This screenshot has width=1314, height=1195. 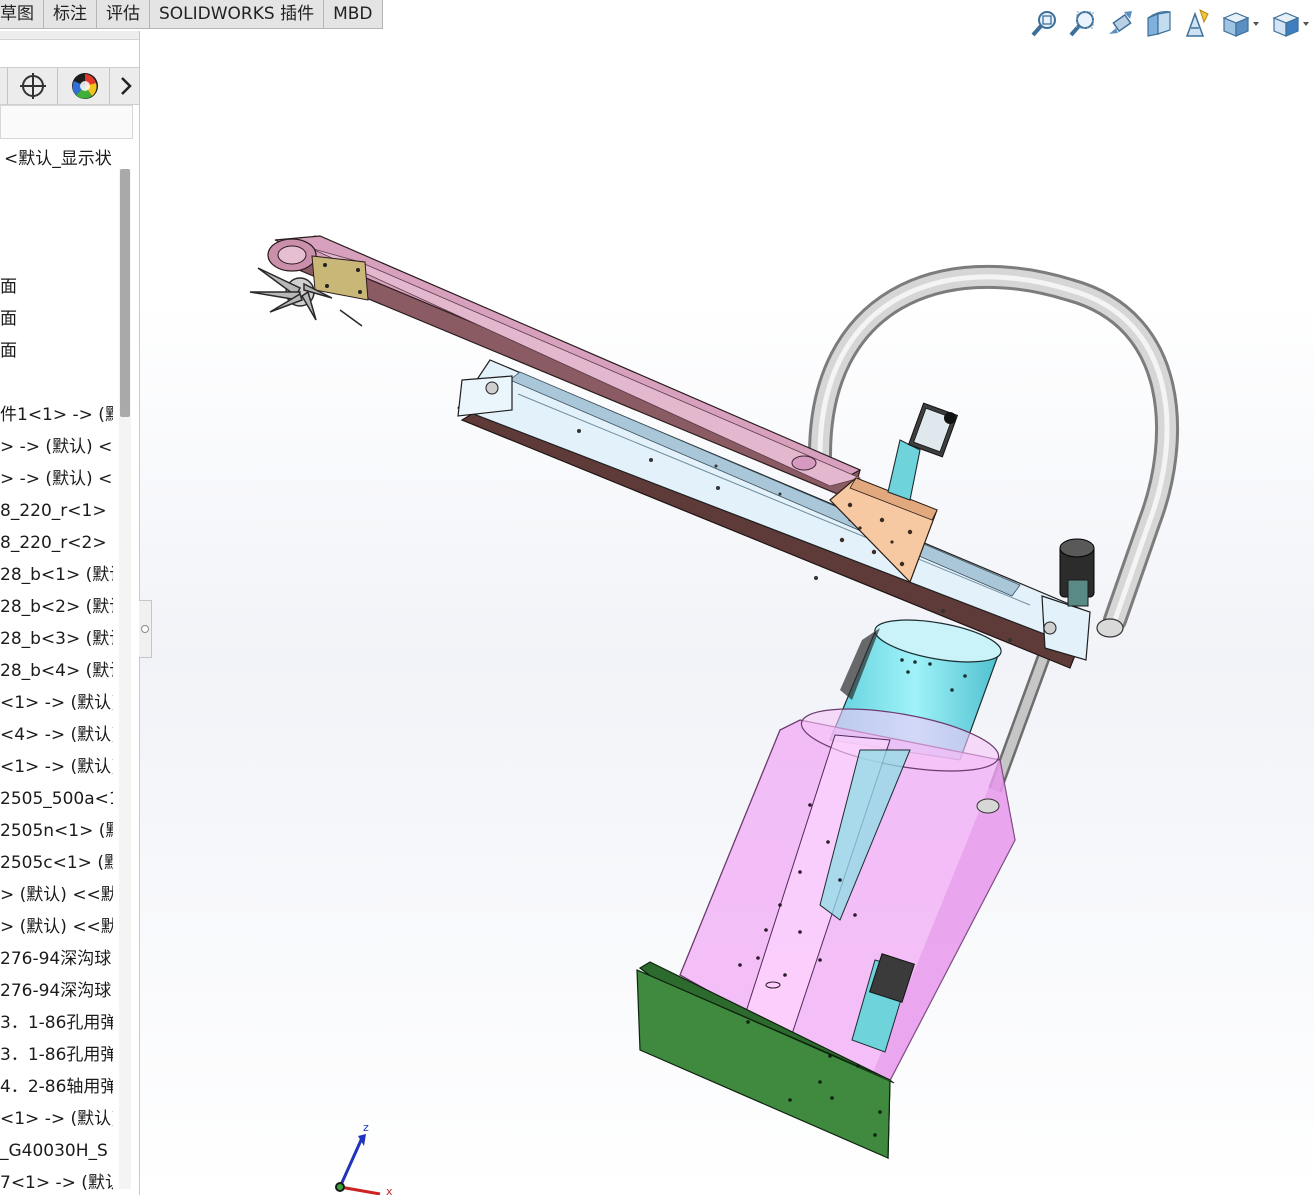 I want to click on tree-item-component: 8_220_r<1> (, so click(x=56, y=511).